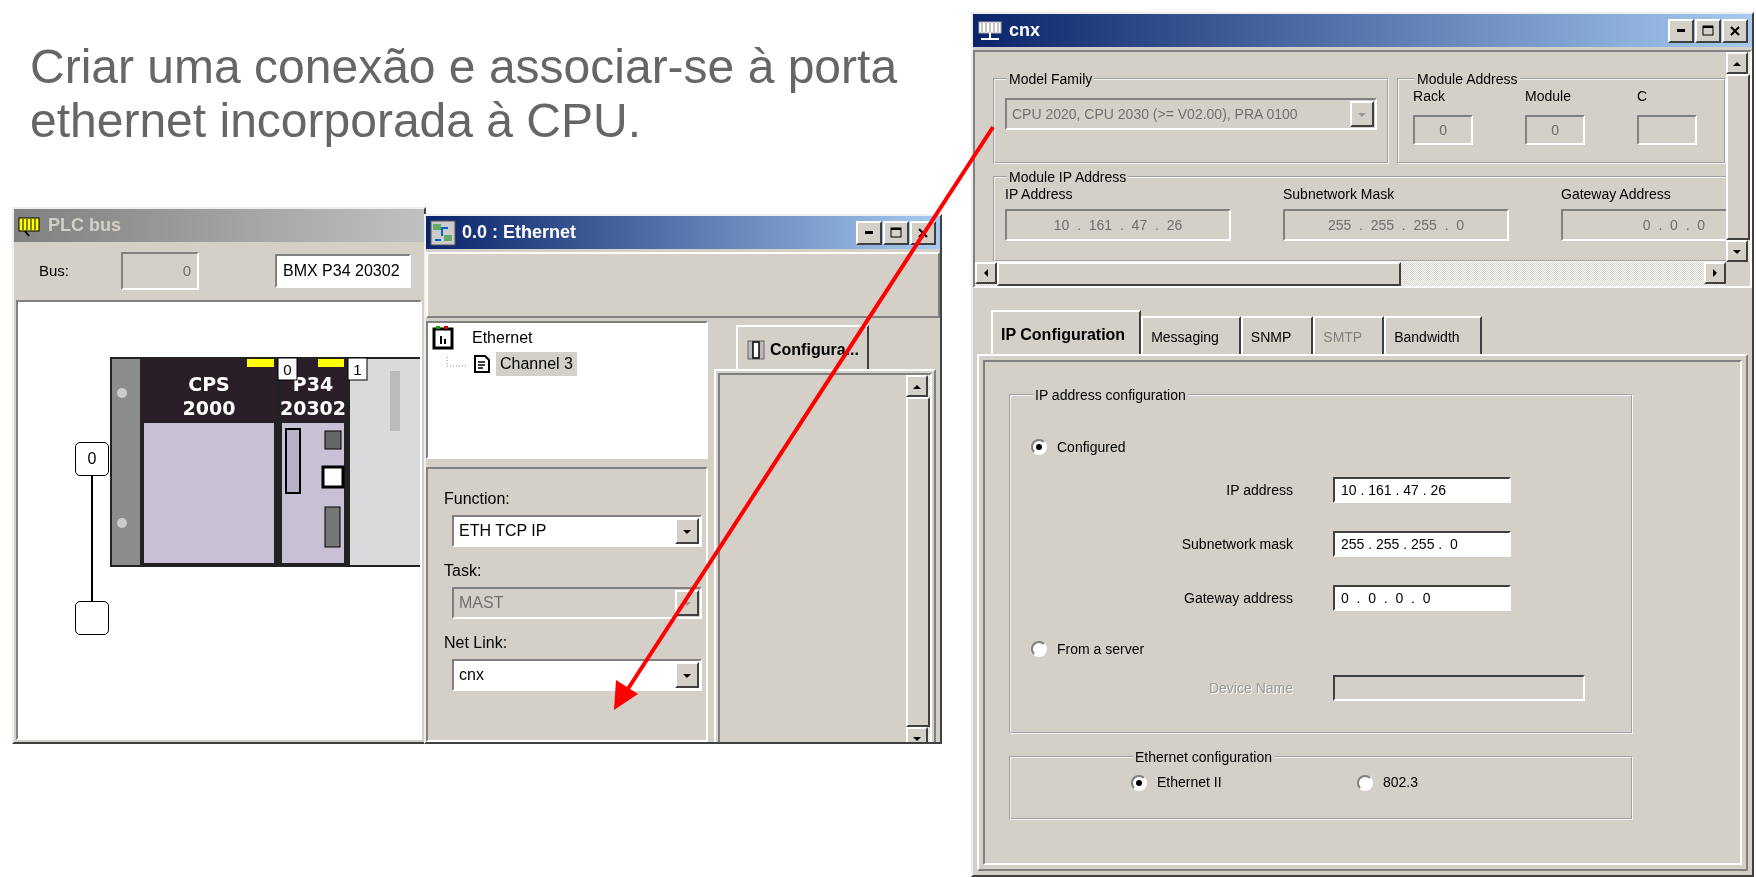 The image size is (1756, 877). I want to click on dropdown-field: cnx, so click(577, 675).